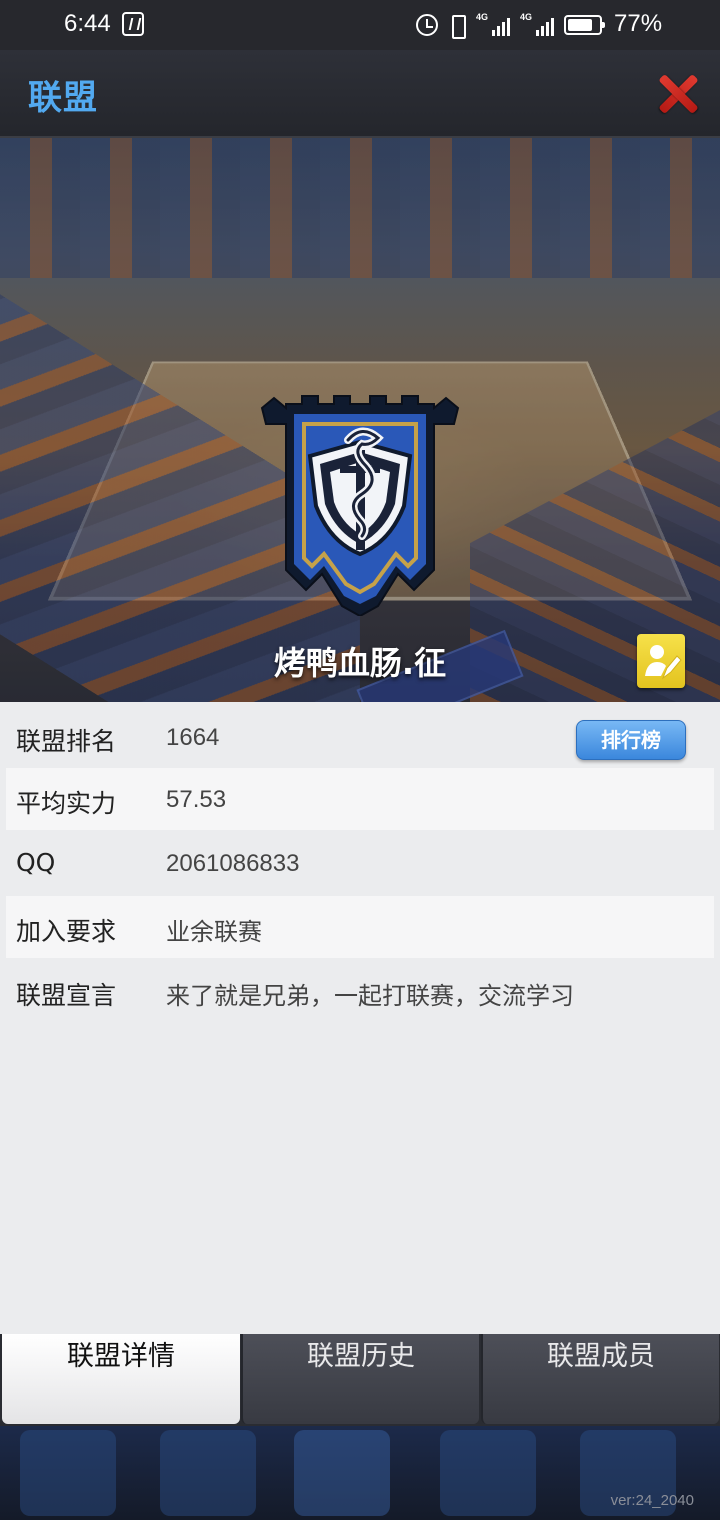 This screenshot has height=1520, width=720. What do you see at coordinates (652, 1500) in the screenshot?
I see `version-label: ver:24_2040` at bounding box center [652, 1500].